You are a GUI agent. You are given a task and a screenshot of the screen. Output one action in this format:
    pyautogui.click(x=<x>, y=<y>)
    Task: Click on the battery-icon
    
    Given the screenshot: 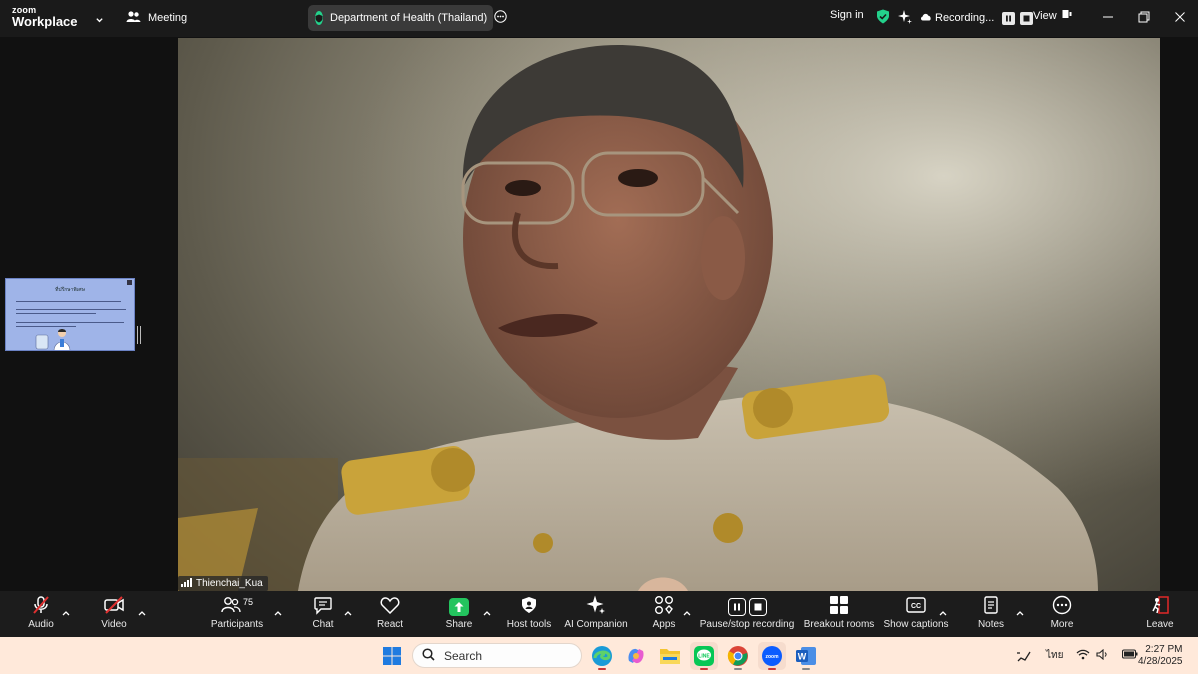 What is the action you would take?
    pyautogui.click(x=1129, y=655)
    